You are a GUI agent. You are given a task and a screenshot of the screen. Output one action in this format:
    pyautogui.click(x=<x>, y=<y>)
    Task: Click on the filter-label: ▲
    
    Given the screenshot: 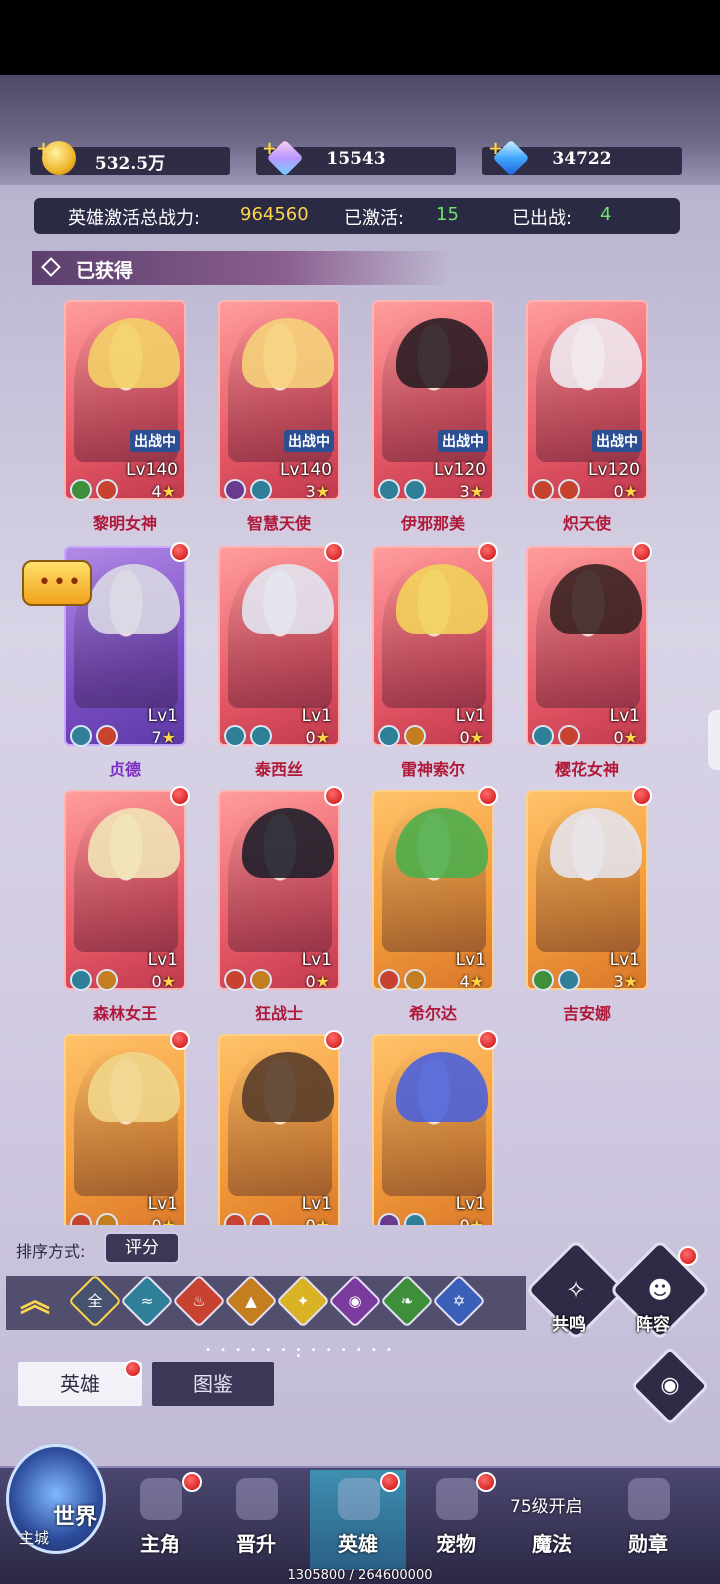 What is the action you would take?
    pyautogui.click(x=251, y=1301)
    